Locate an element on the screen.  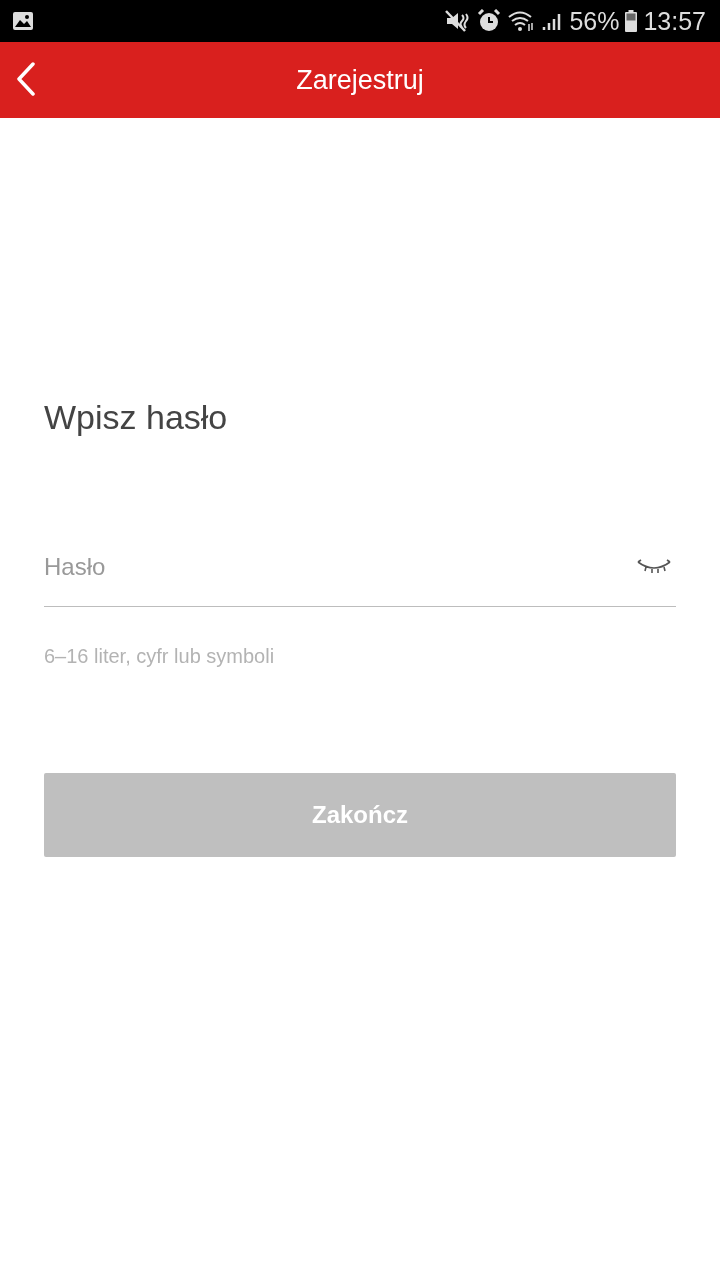
page-heading: Wpisz hasło is located at coordinates (136, 417).